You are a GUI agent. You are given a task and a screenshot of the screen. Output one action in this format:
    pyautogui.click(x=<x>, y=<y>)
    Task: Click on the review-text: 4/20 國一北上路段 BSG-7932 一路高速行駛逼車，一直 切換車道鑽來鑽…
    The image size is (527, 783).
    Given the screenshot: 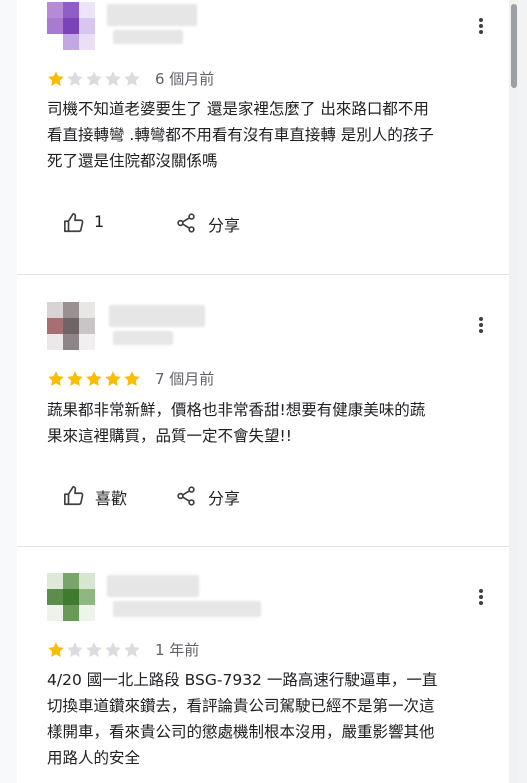 What is the action you would take?
    pyautogui.click(x=242, y=719)
    